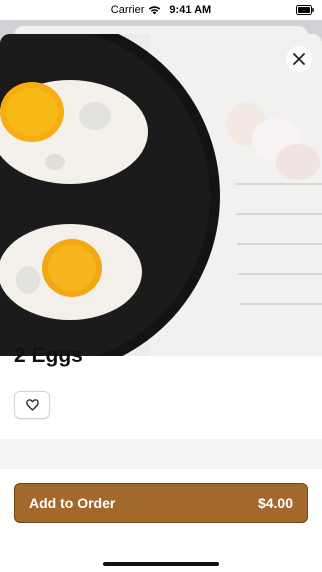 The image size is (322, 572). Describe the element at coordinates (161, 503) in the screenshot. I see `add-to-order-button: Add to Order $4.00` at that location.